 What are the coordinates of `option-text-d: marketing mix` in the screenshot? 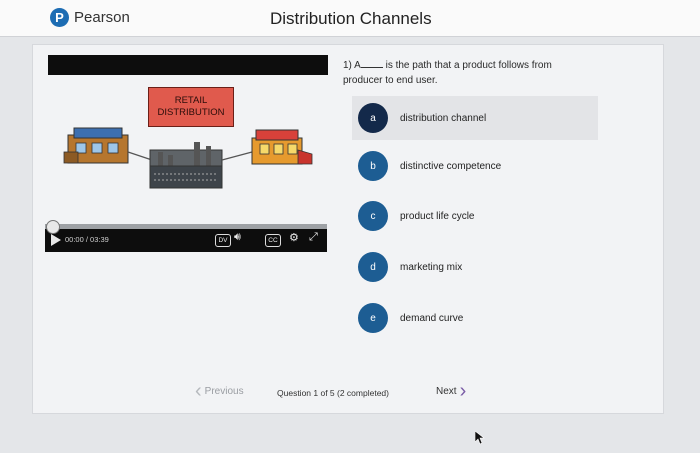 It's located at (431, 267).